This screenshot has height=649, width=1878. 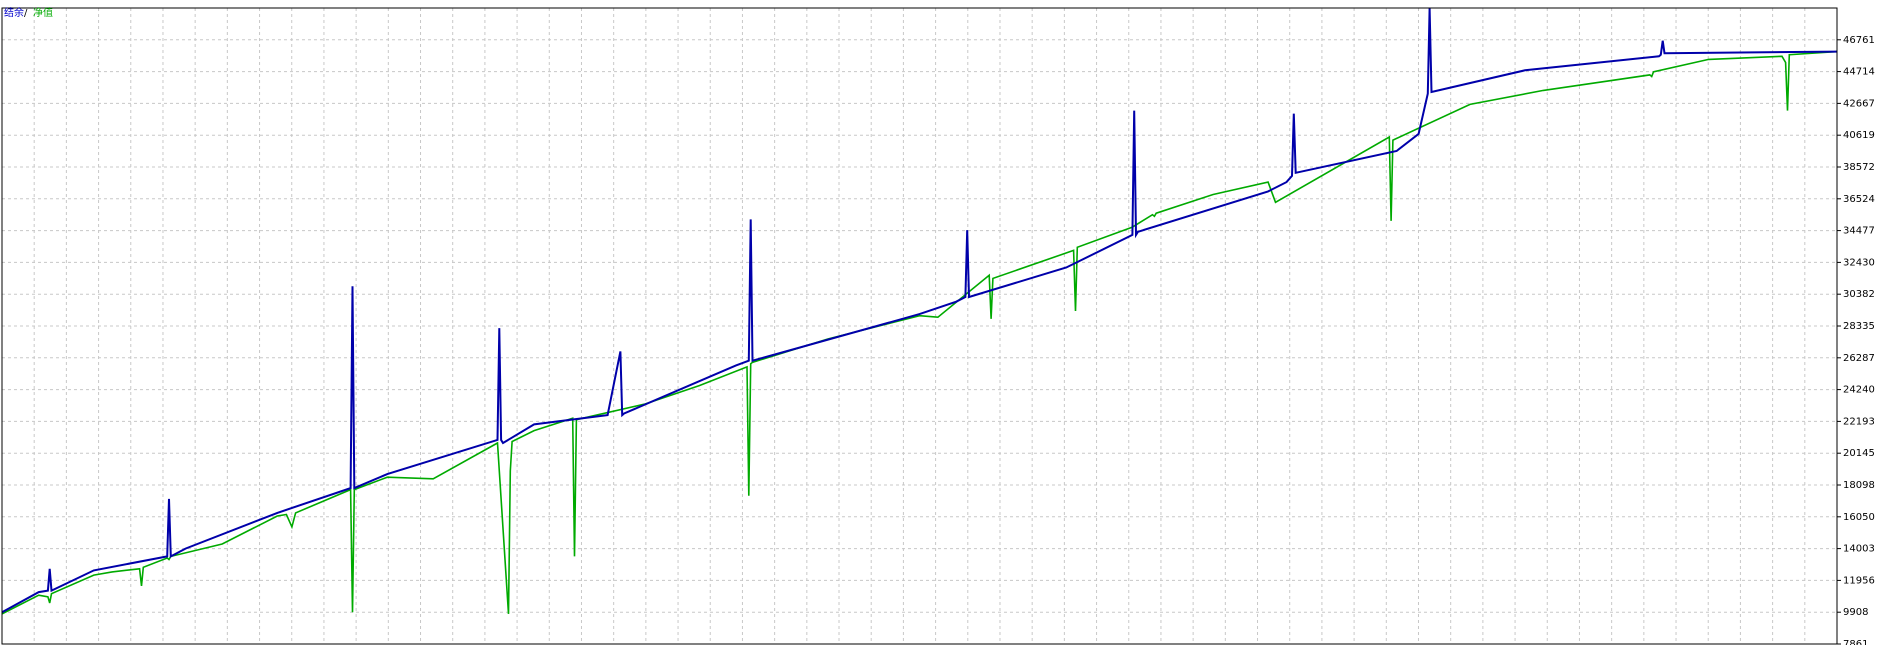 I want to click on legend-item-equity: 净值, so click(x=43, y=12).